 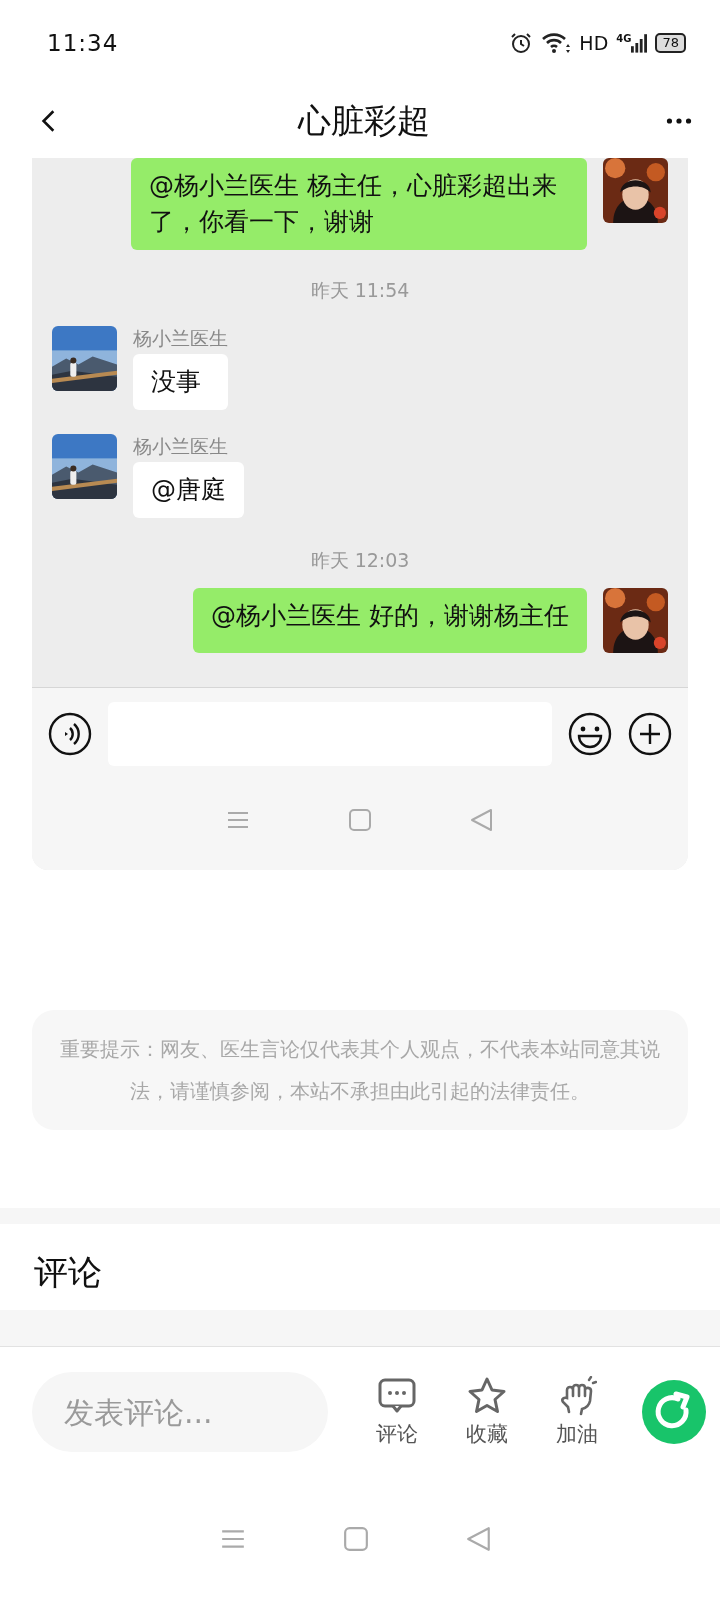 What do you see at coordinates (359, 204) in the screenshot?
I see `message-bubble: @杨小兰医生 杨主任，心脏彩超出来了，你看一下，谢谢` at bounding box center [359, 204].